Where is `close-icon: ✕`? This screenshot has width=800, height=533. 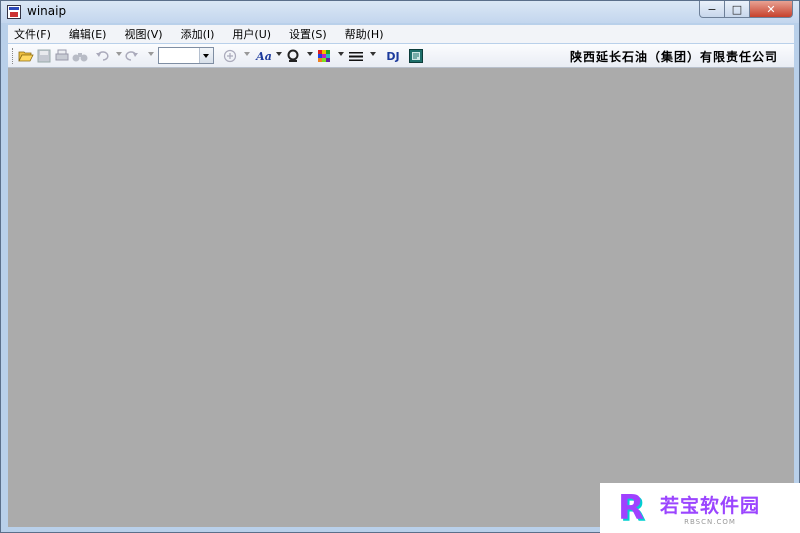
close-icon: ✕ is located at coordinates (771, 9).